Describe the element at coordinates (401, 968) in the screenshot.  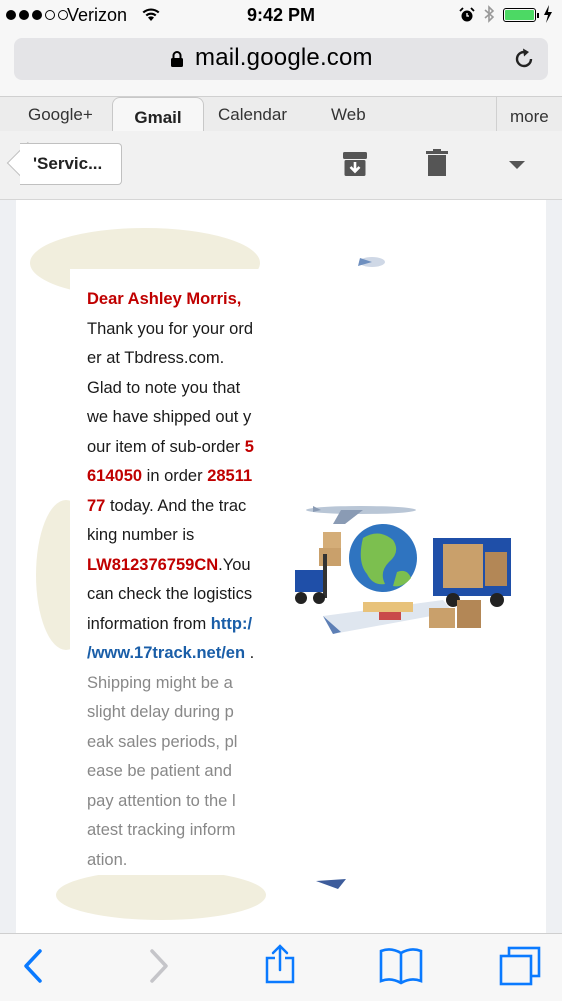
I see `bookmarks-icon` at that location.